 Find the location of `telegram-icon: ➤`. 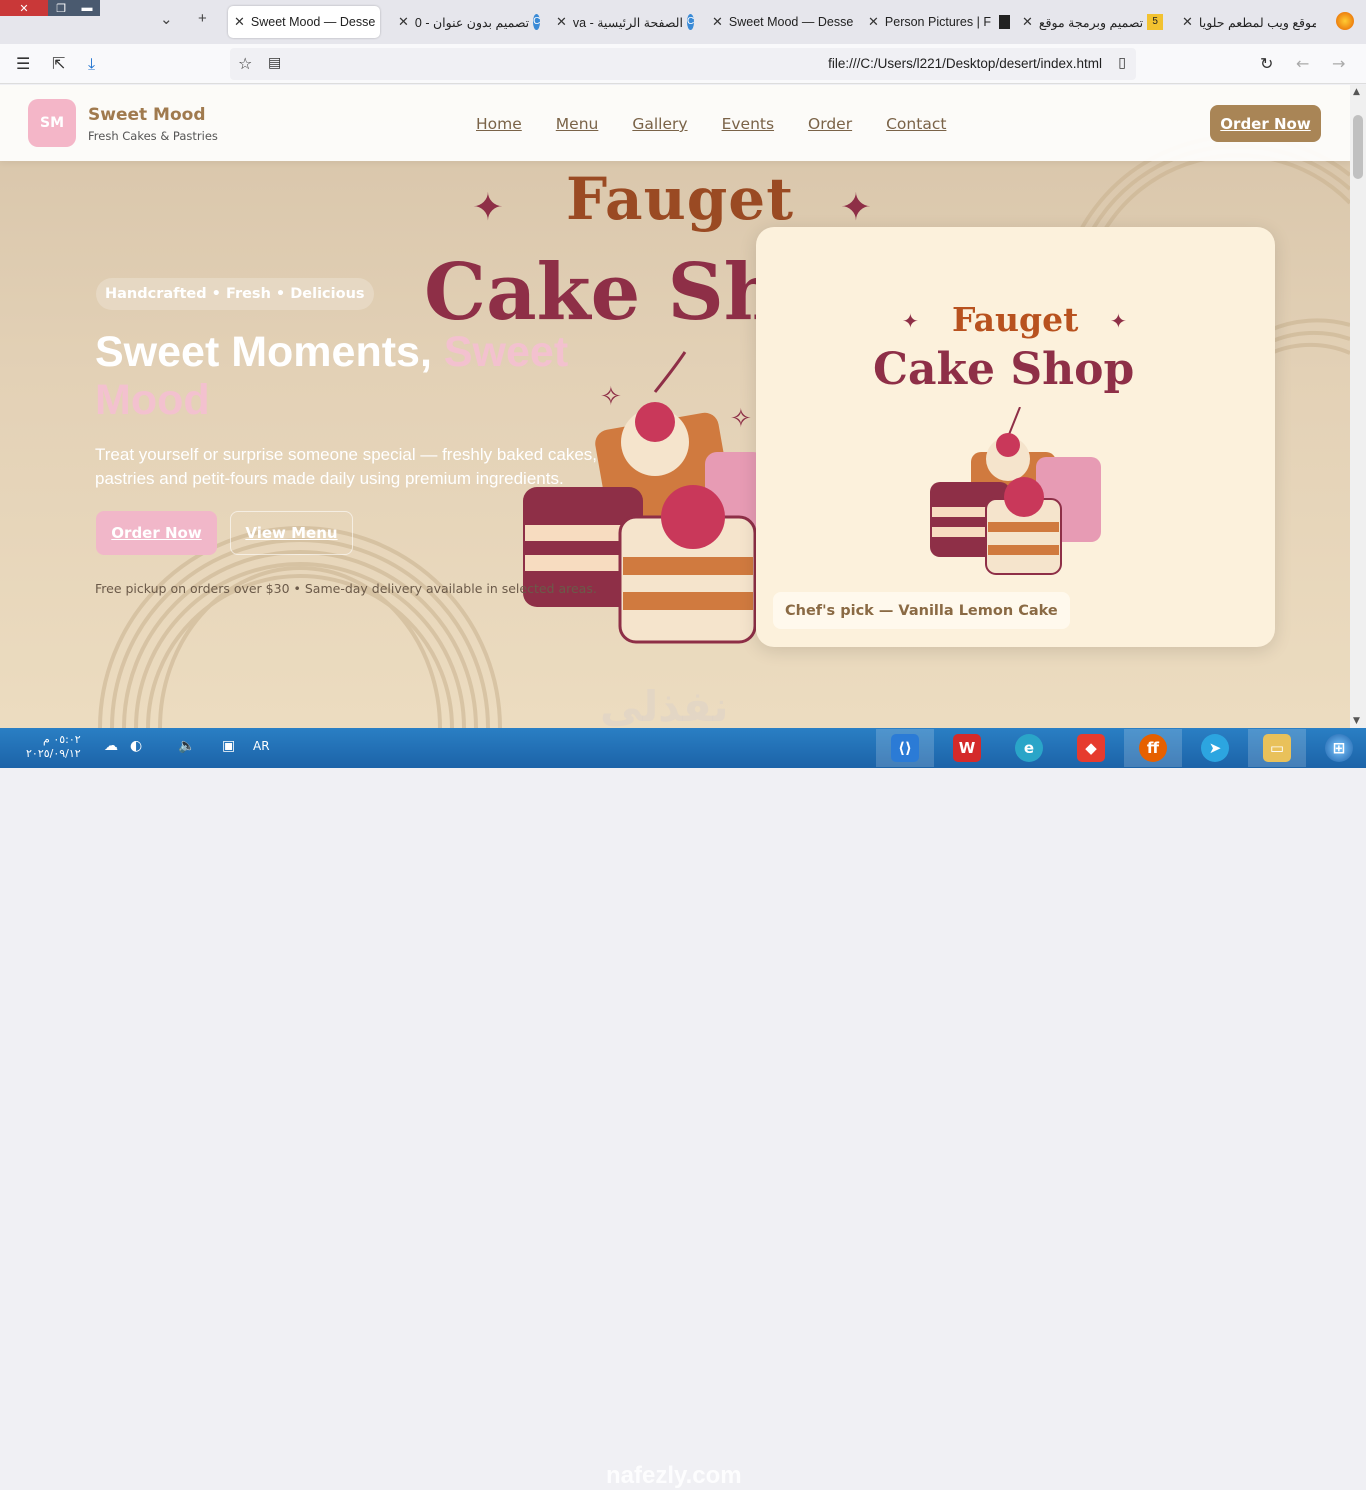

telegram-icon: ➤ is located at coordinates (1215, 748).